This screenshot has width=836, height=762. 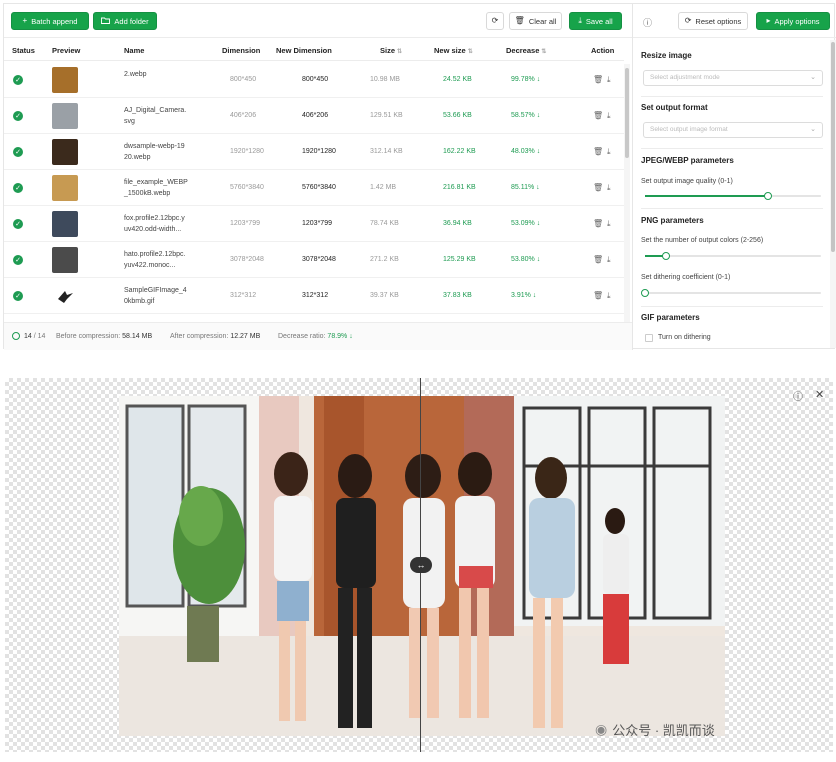 I want to click on panel-scrollbar, so click(x=833, y=194).